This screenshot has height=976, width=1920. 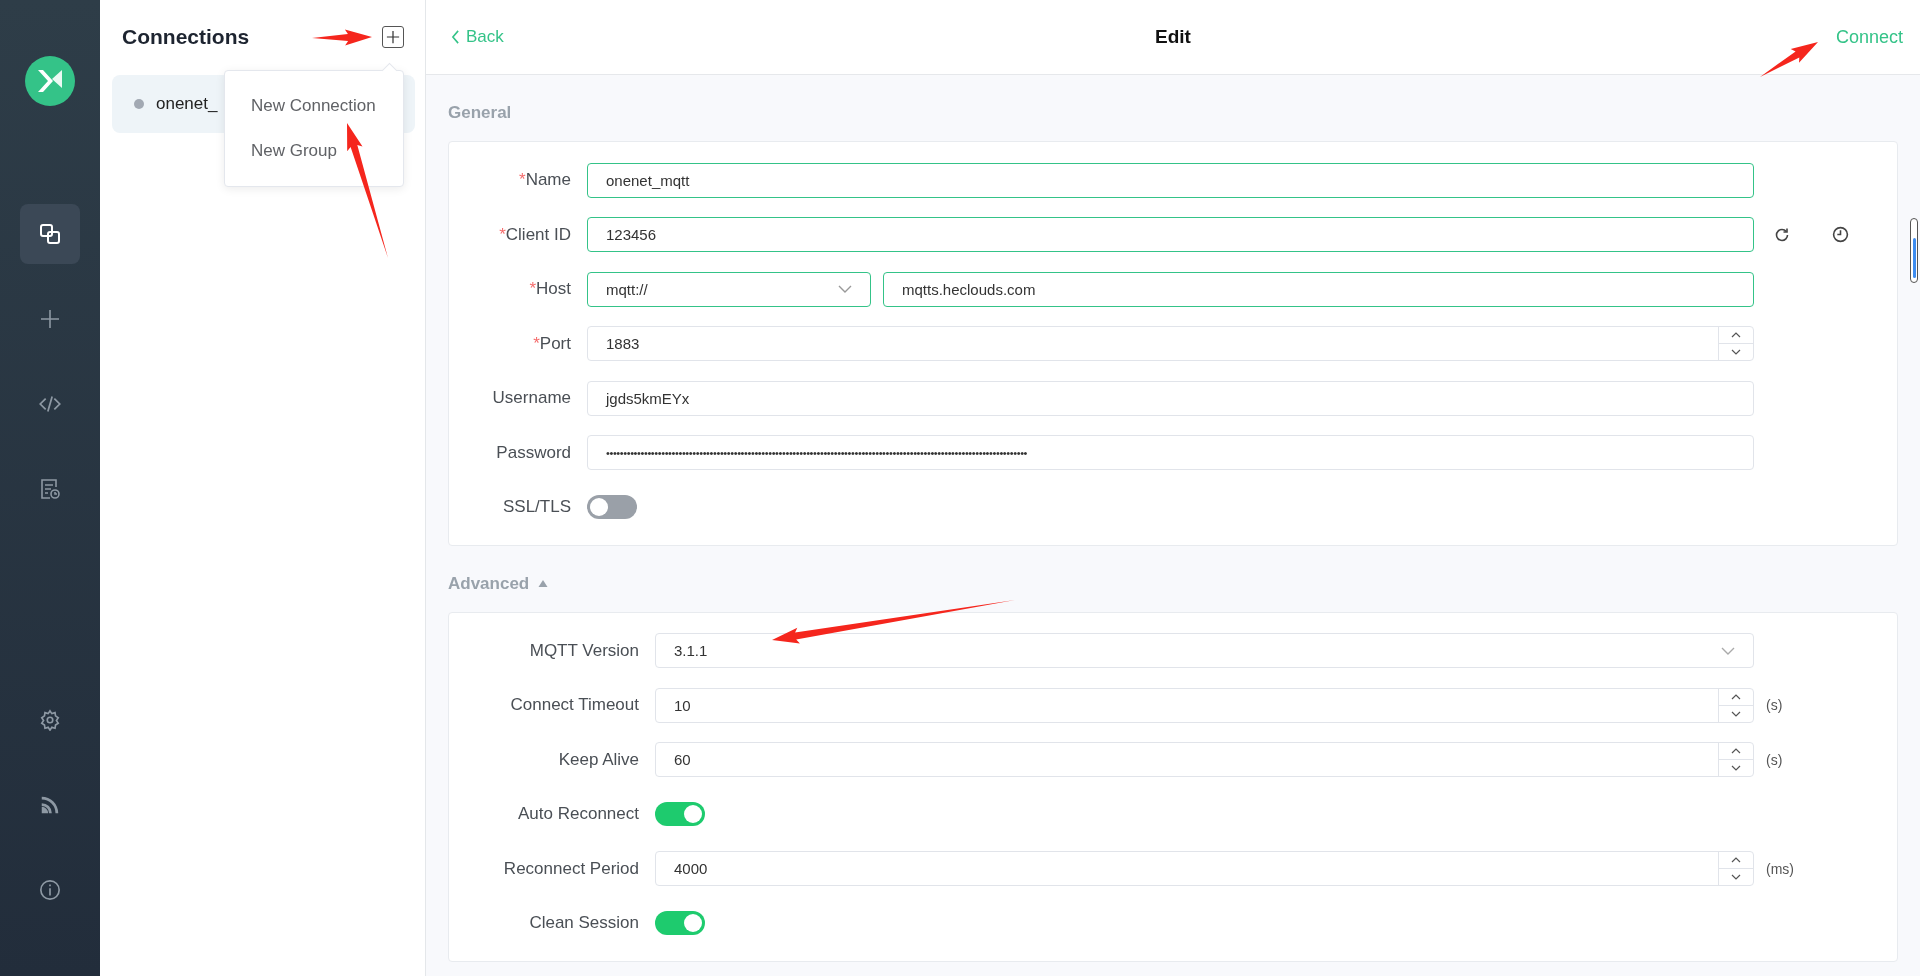 What do you see at coordinates (50, 890) in the screenshot?
I see `info-icon` at bounding box center [50, 890].